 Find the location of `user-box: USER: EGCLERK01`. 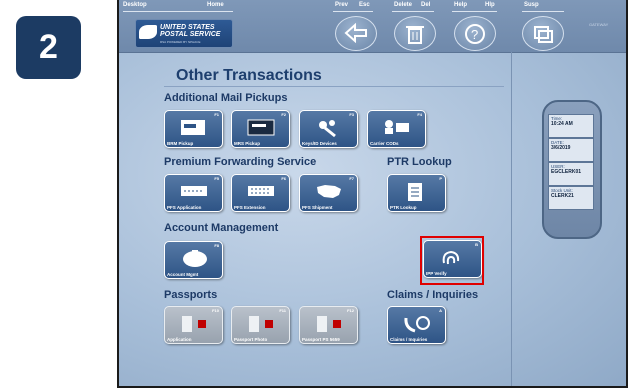

user-box: USER: EGCLERK01 is located at coordinates (571, 174).